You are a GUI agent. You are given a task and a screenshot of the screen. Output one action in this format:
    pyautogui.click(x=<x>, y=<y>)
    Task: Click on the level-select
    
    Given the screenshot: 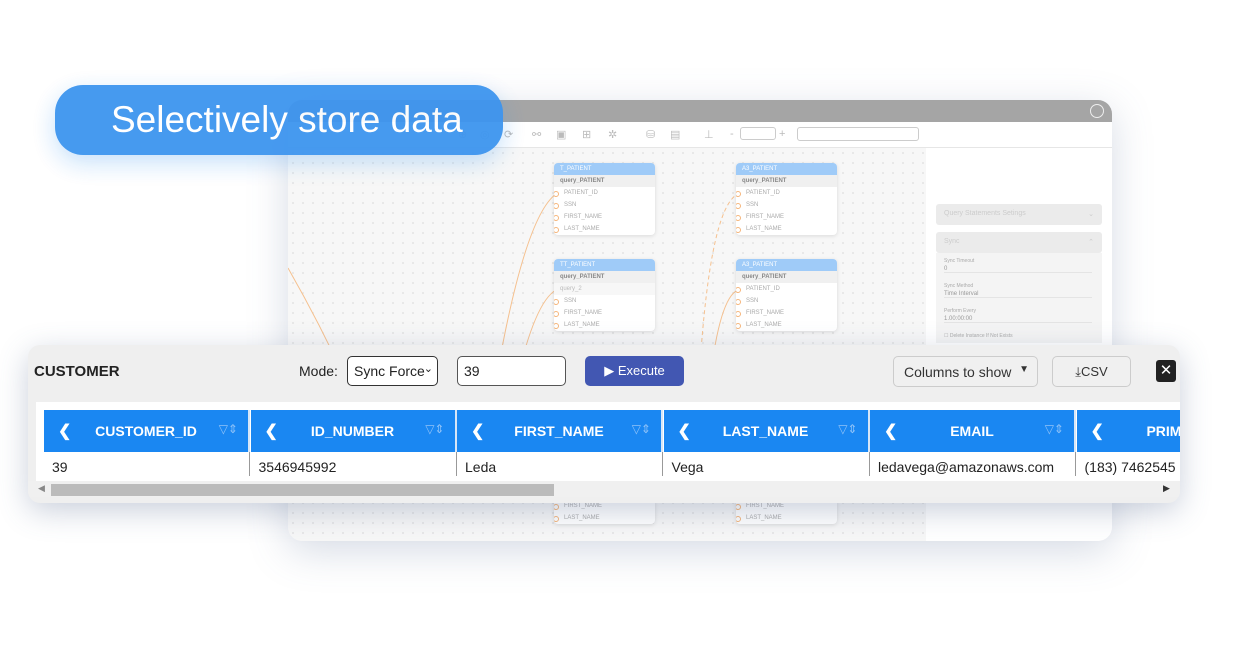 What is the action you would take?
    pyautogui.click(x=758, y=133)
    